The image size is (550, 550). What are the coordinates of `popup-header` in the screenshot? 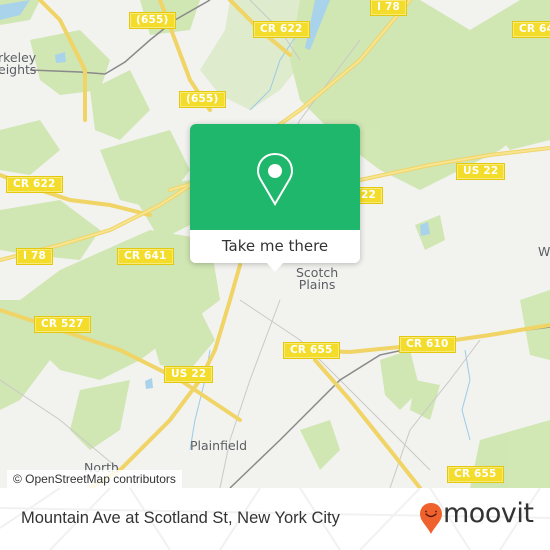 It's located at (275, 177).